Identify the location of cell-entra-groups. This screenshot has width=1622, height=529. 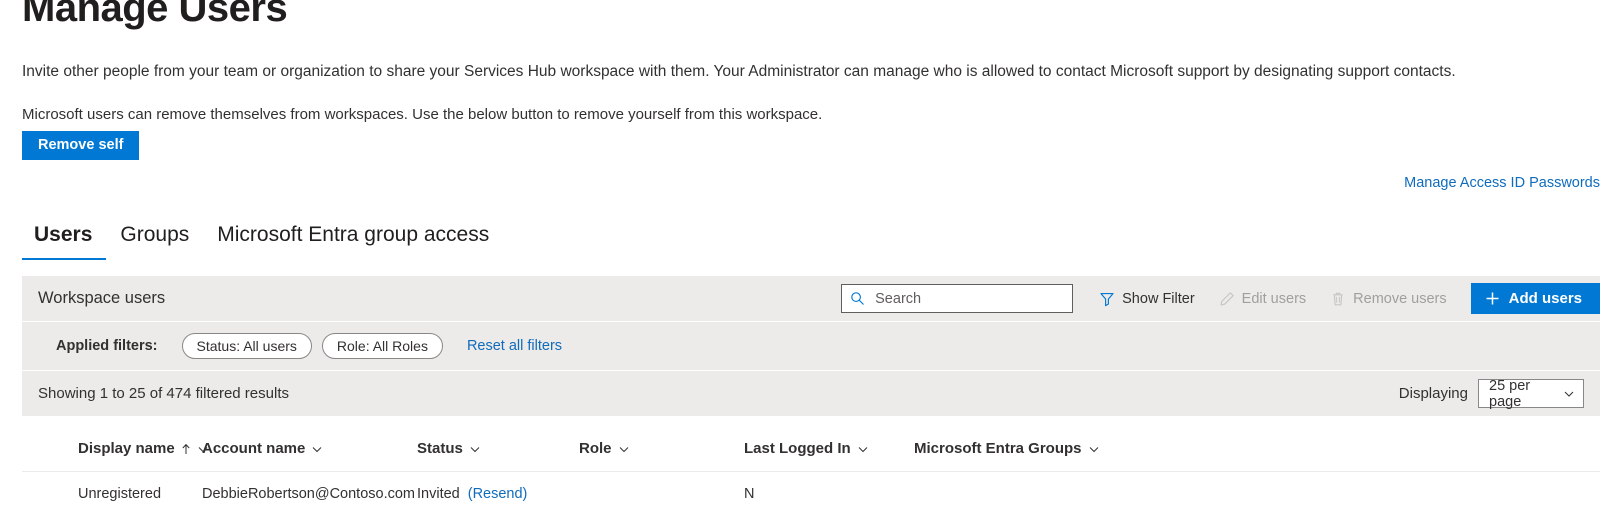
(1257, 494).